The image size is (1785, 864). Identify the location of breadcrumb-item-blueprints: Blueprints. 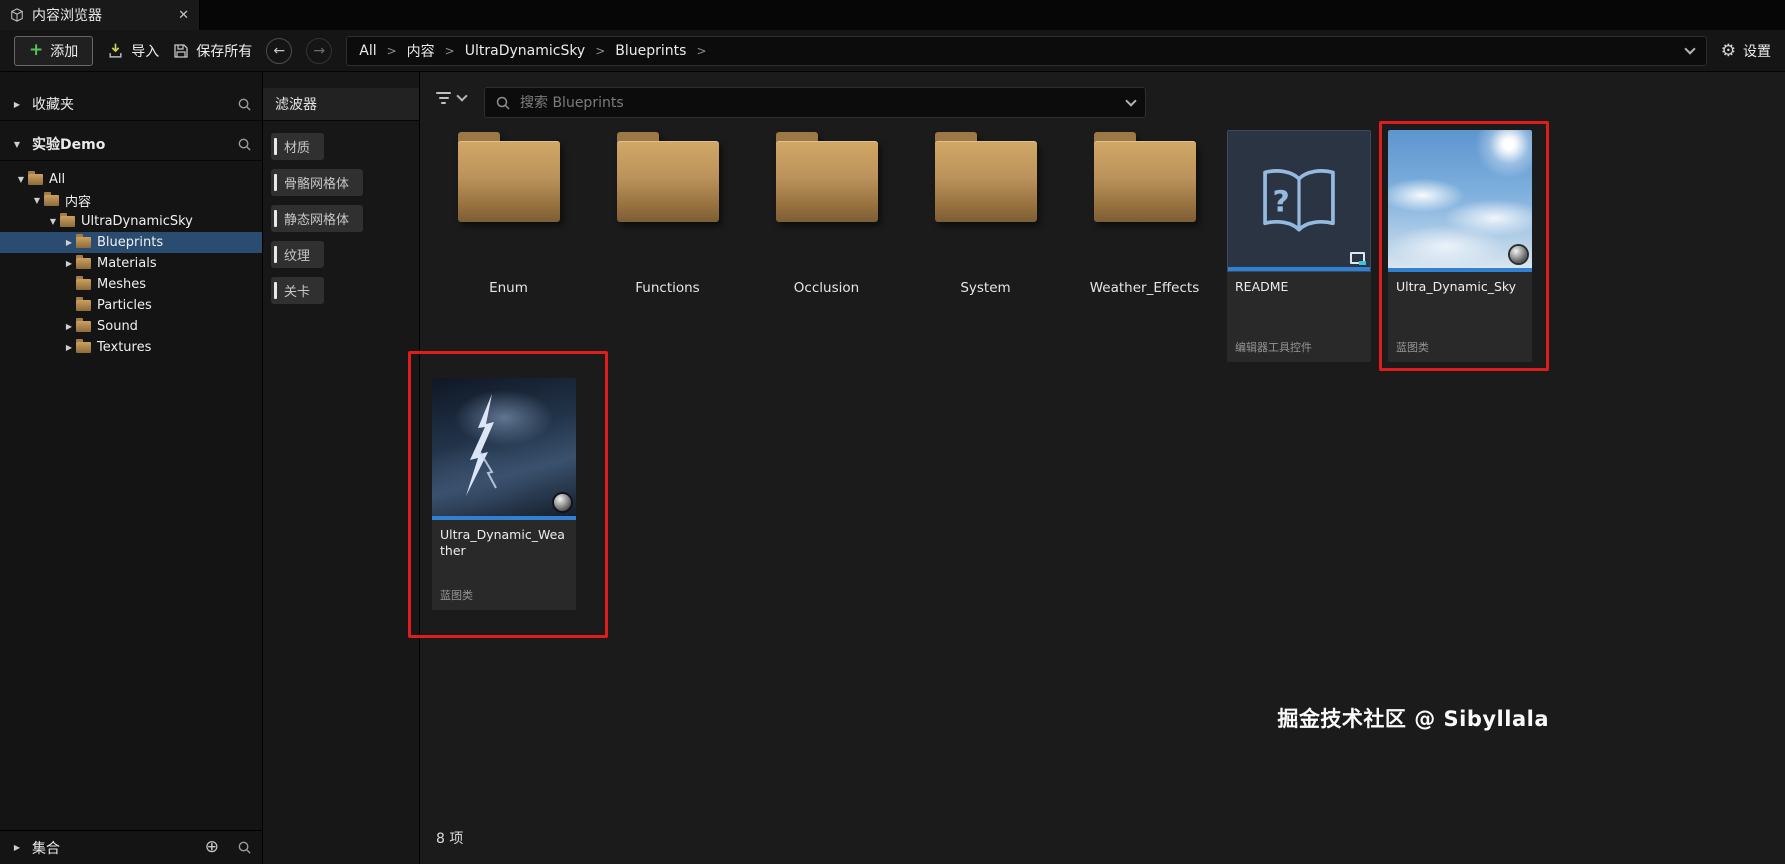
(650, 51).